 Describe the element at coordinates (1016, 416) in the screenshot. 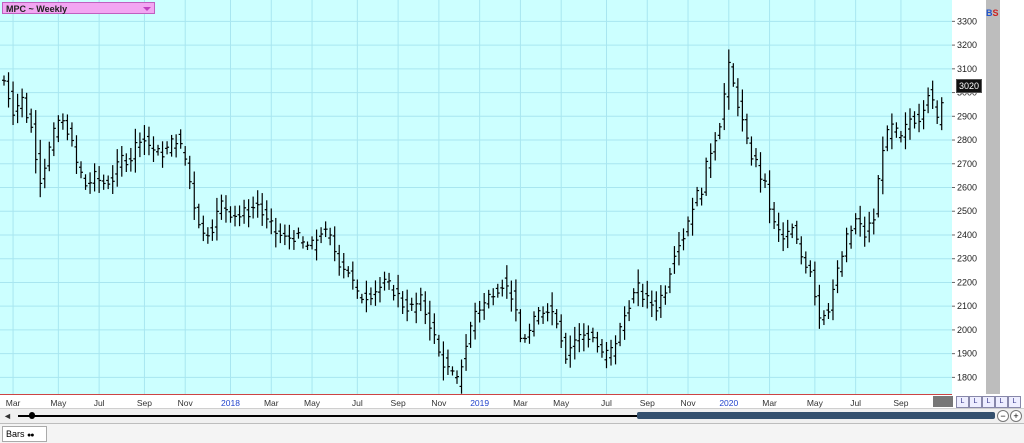

I see `zoom-in-button: +` at that location.